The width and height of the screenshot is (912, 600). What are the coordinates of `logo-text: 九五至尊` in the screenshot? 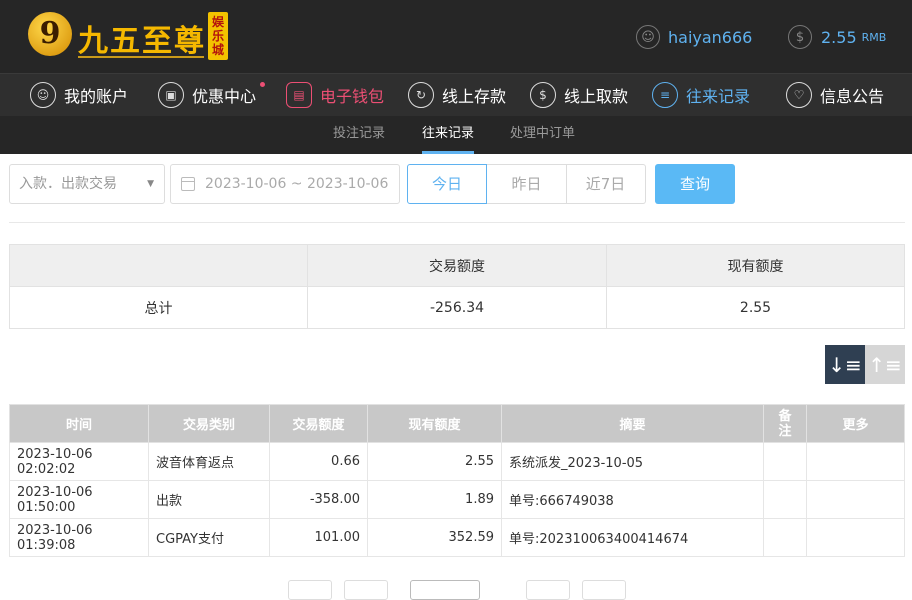 It's located at (142, 41).